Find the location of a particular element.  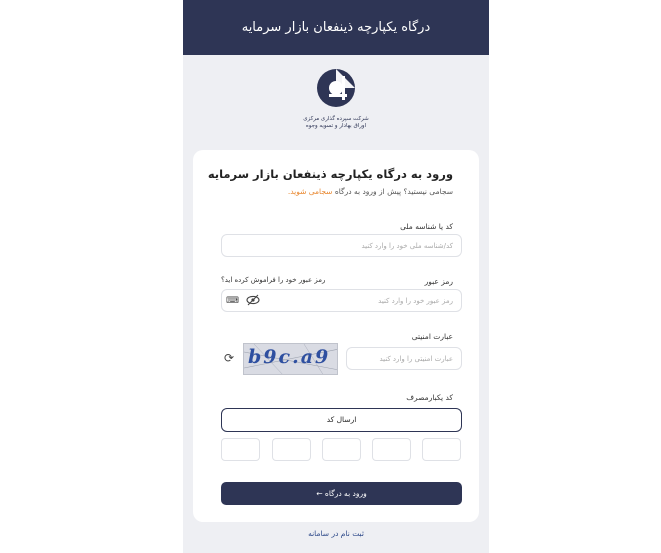

app-header: درگاه یکپارچه ذینفعان بازار سرمایه is located at coordinates (336, 27).